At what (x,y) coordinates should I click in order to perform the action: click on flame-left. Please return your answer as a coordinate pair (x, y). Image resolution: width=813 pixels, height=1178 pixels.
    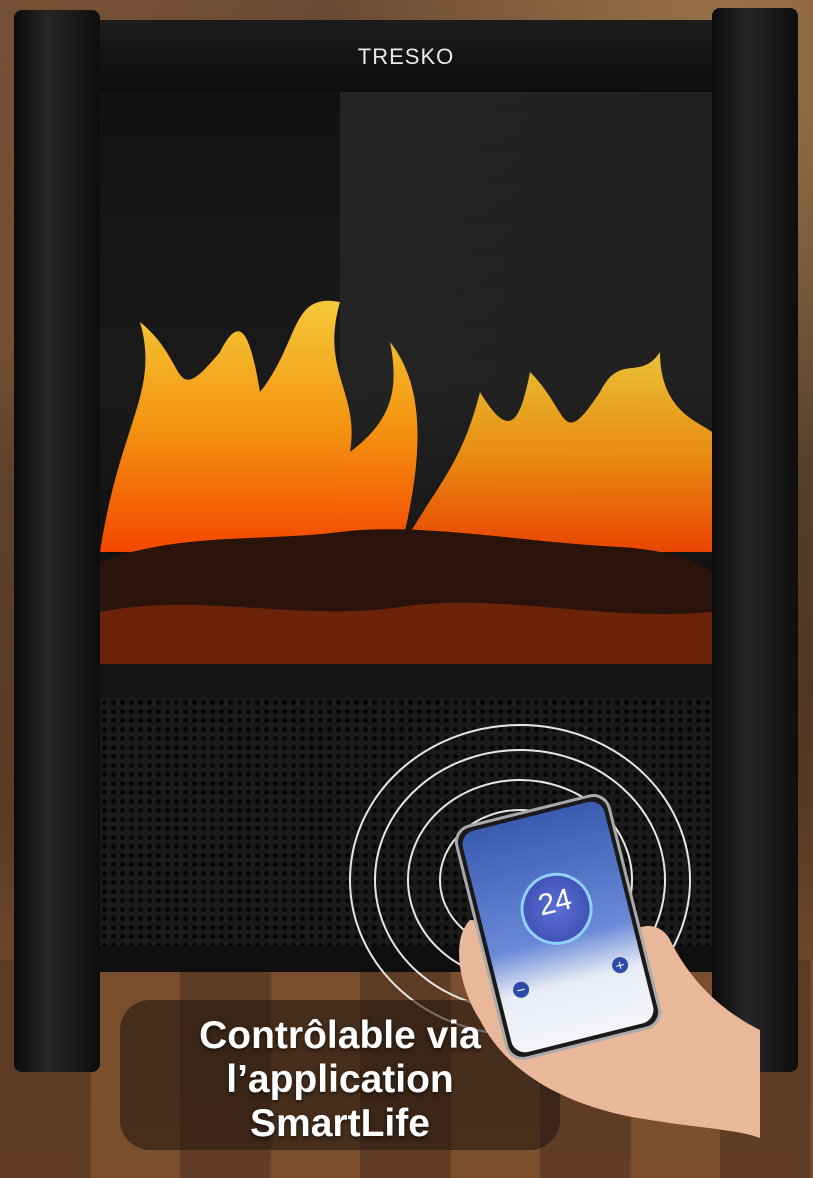
    Looking at the image, I should click on (259, 426).